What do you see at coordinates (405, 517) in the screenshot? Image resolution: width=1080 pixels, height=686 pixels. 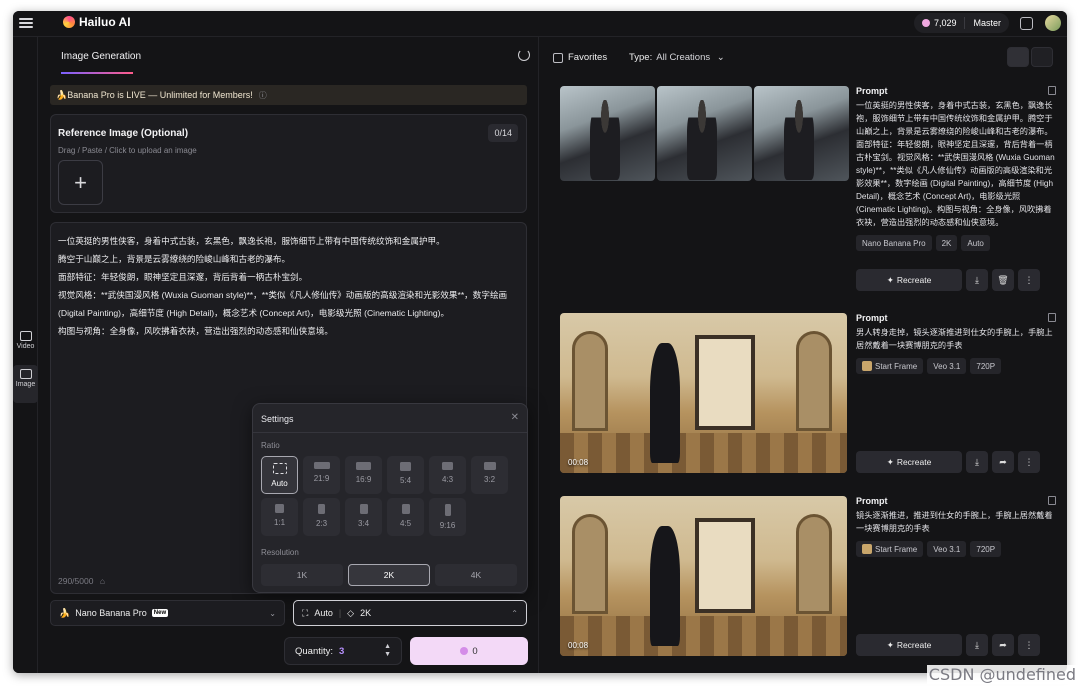 I see `ratio-option: 4:5` at bounding box center [405, 517].